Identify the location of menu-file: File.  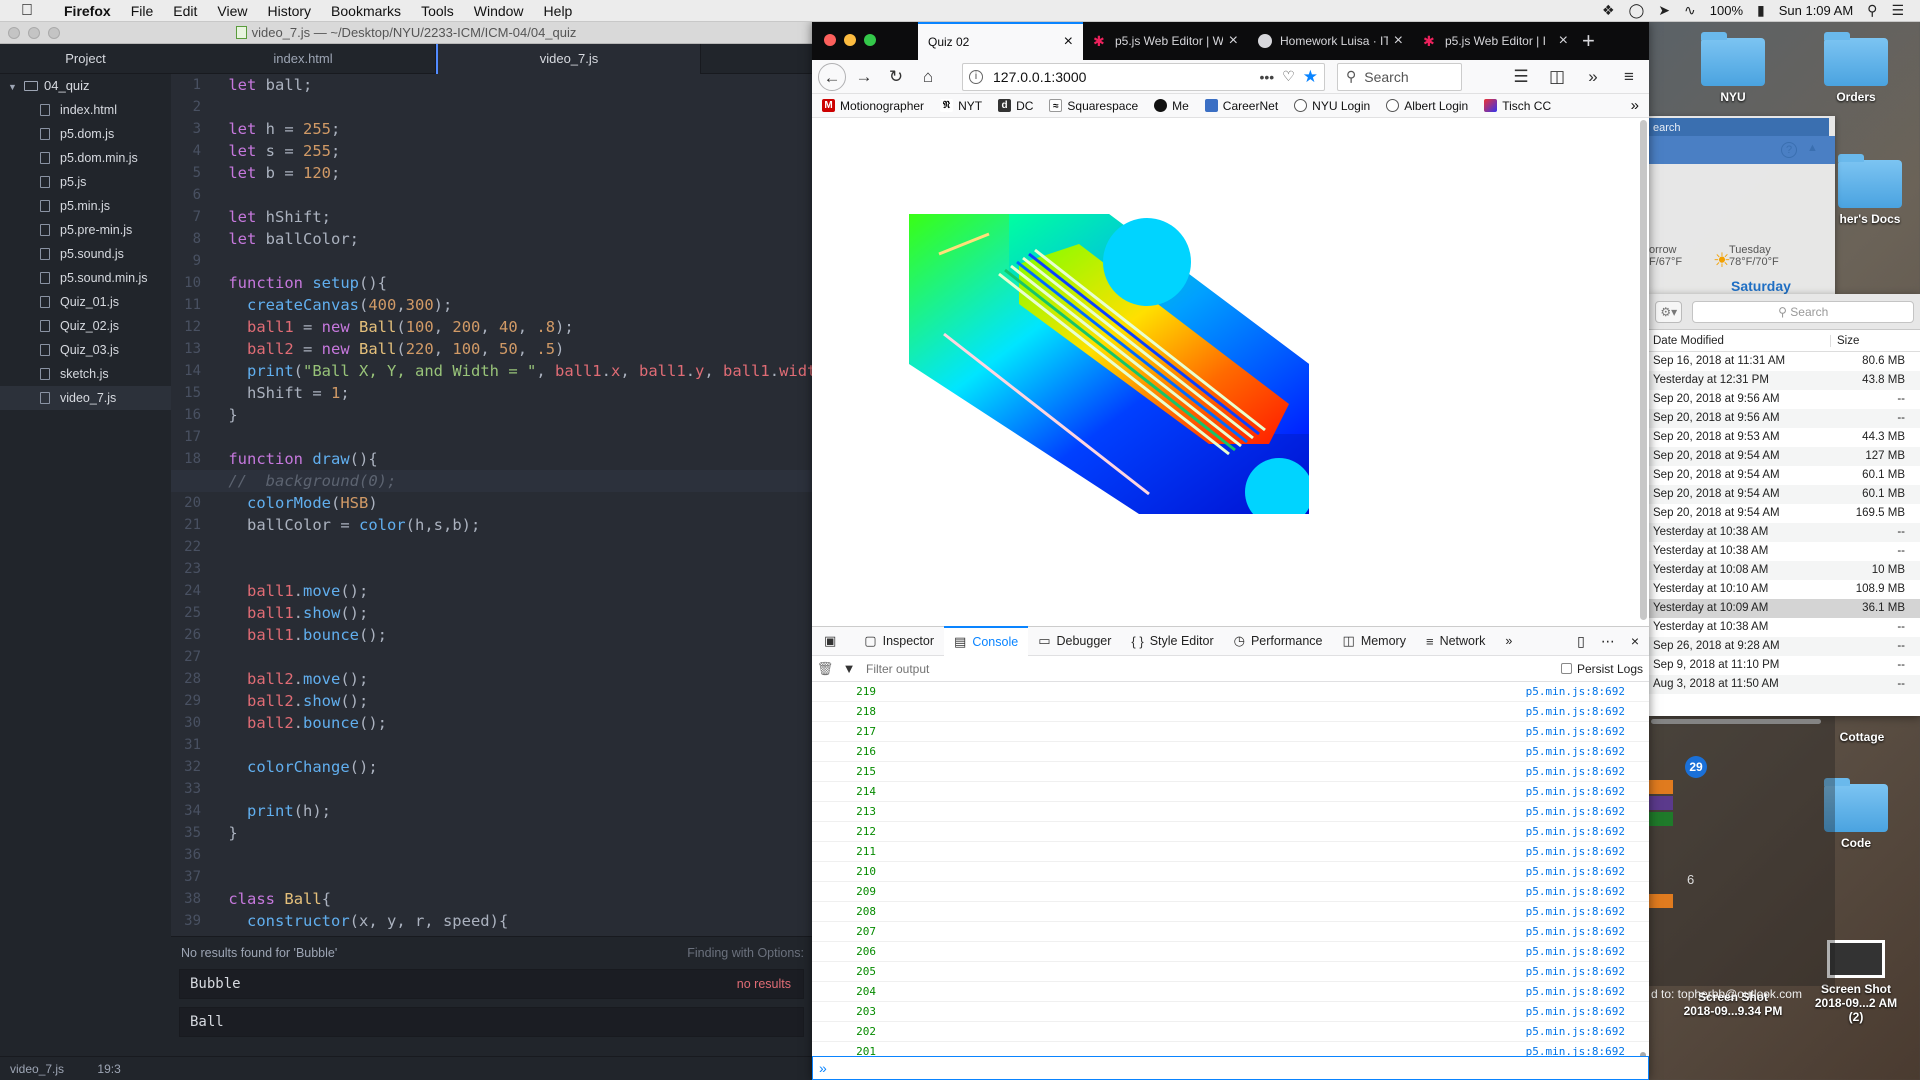
(142, 11).